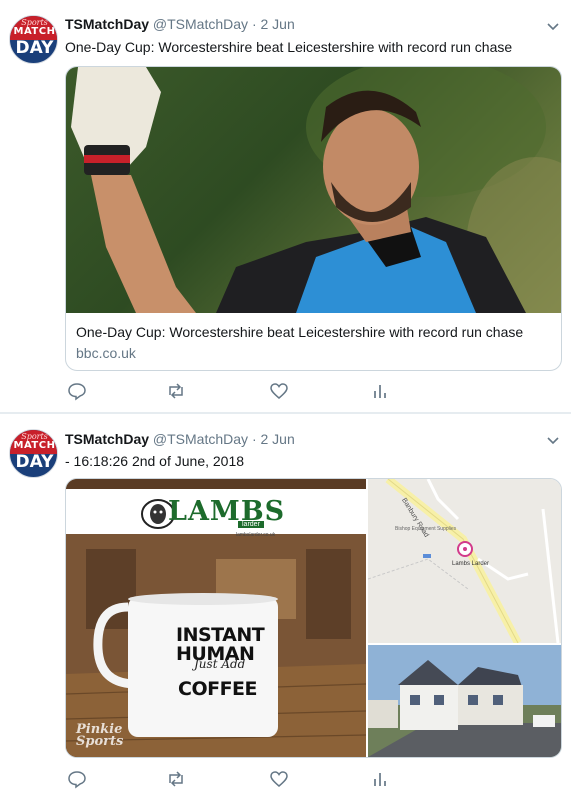 The height and width of the screenshot is (800, 571). Describe the element at coordinates (251, 524) in the screenshot. I see `lambs-sub: larder` at that location.